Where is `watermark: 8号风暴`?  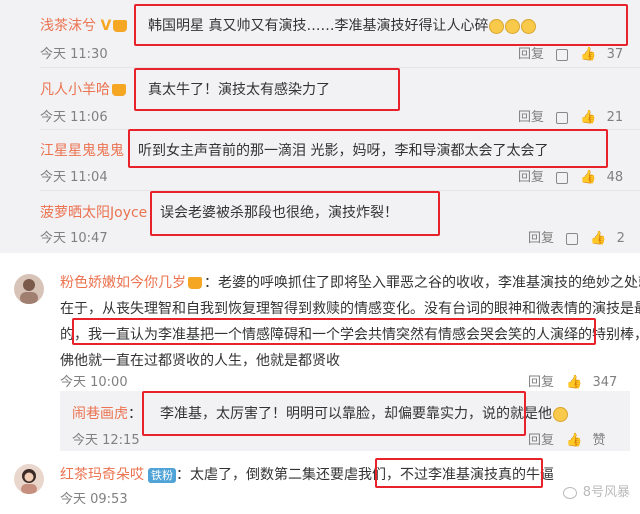 watermark: 8号风暴 is located at coordinates (596, 490).